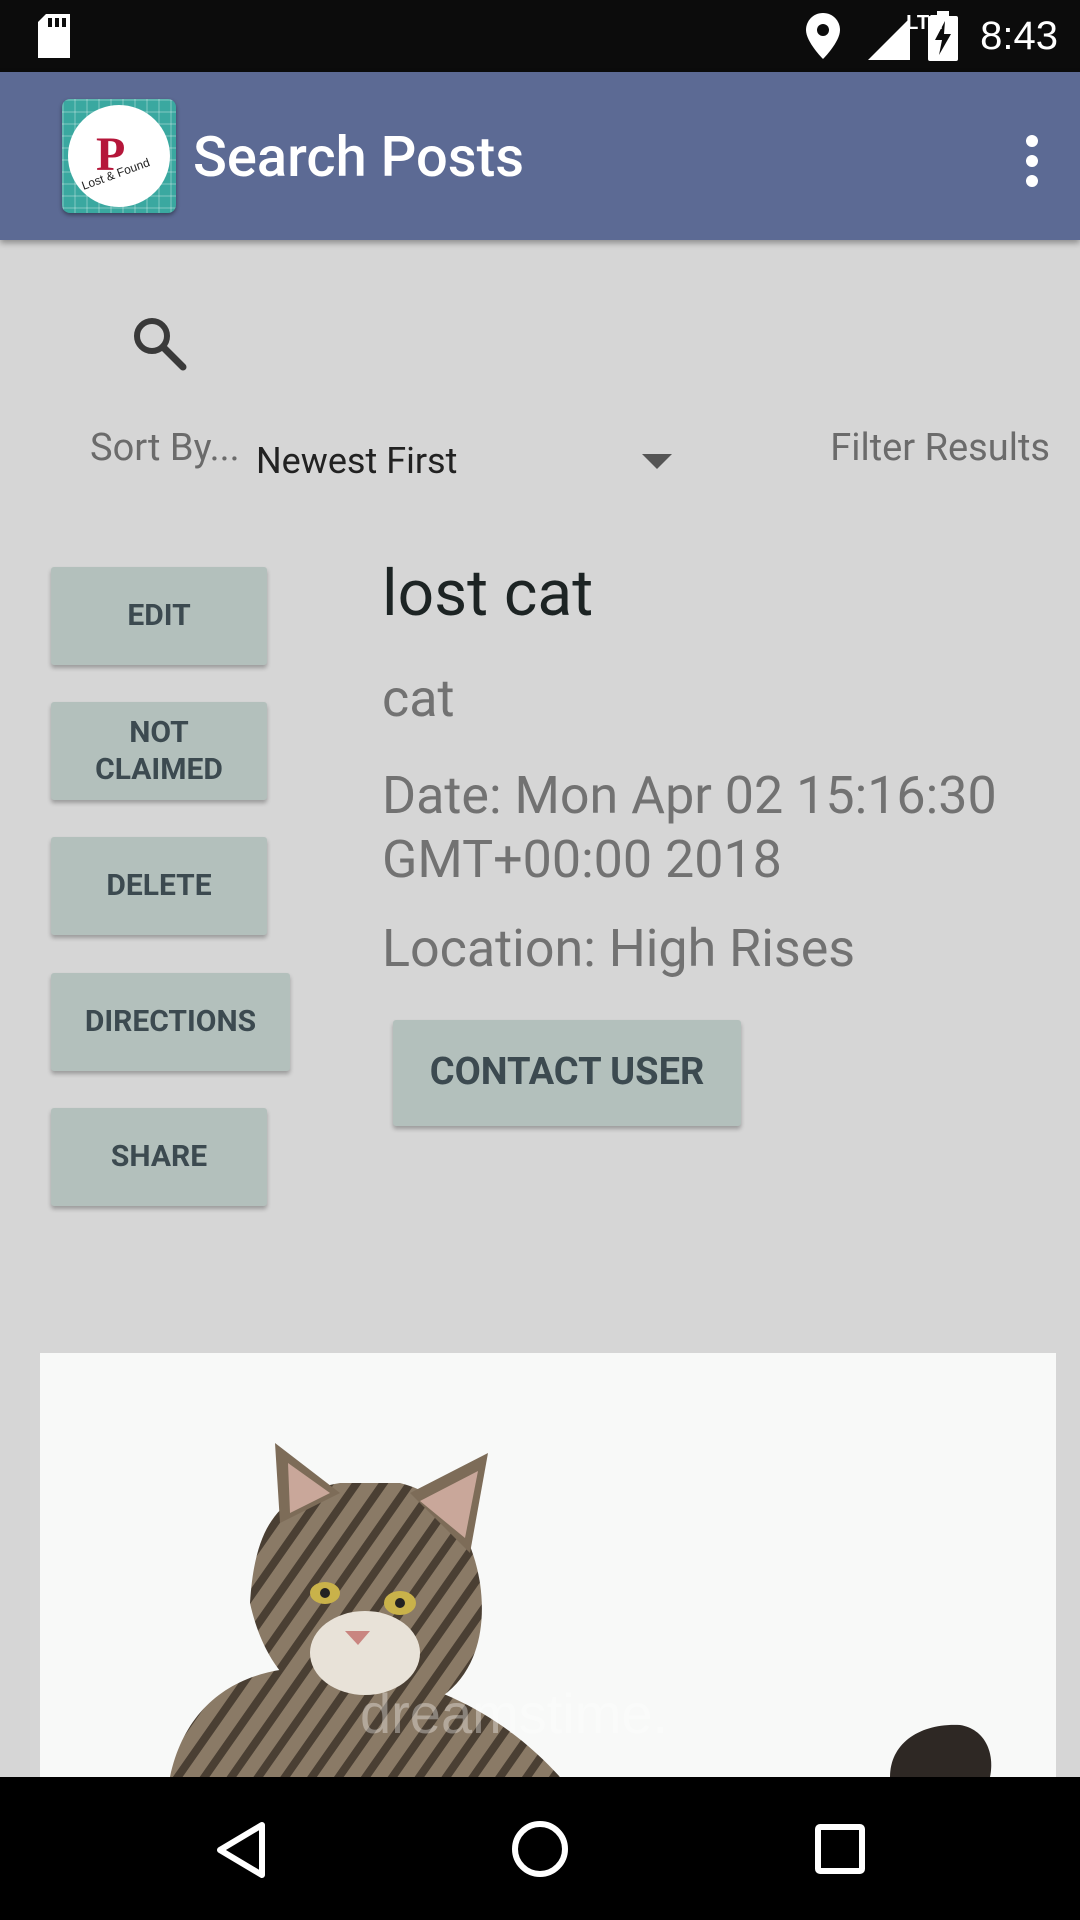 The width and height of the screenshot is (1080, 1920). Describe the element at coordinates (1032, 158) in the screenshot. I see `overflow-menu-icon` at that location.